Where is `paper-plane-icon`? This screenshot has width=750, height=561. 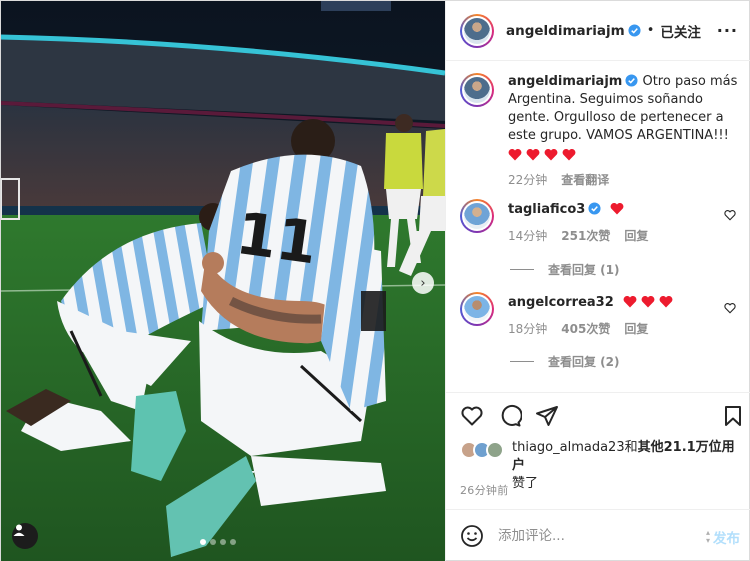 paper-plane-icon is located at coordinates (547, 416).